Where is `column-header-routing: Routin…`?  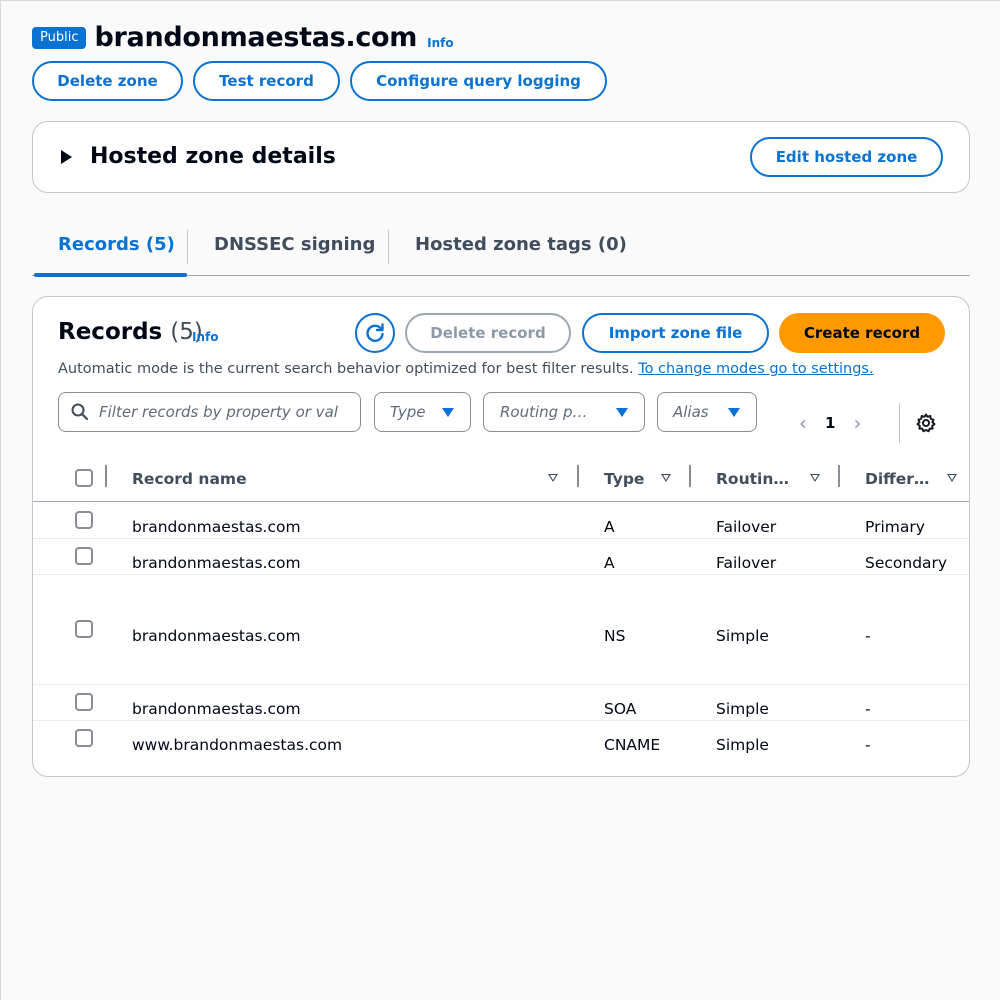 column-header-routing: Routin… is located at coordinates (752, 479).